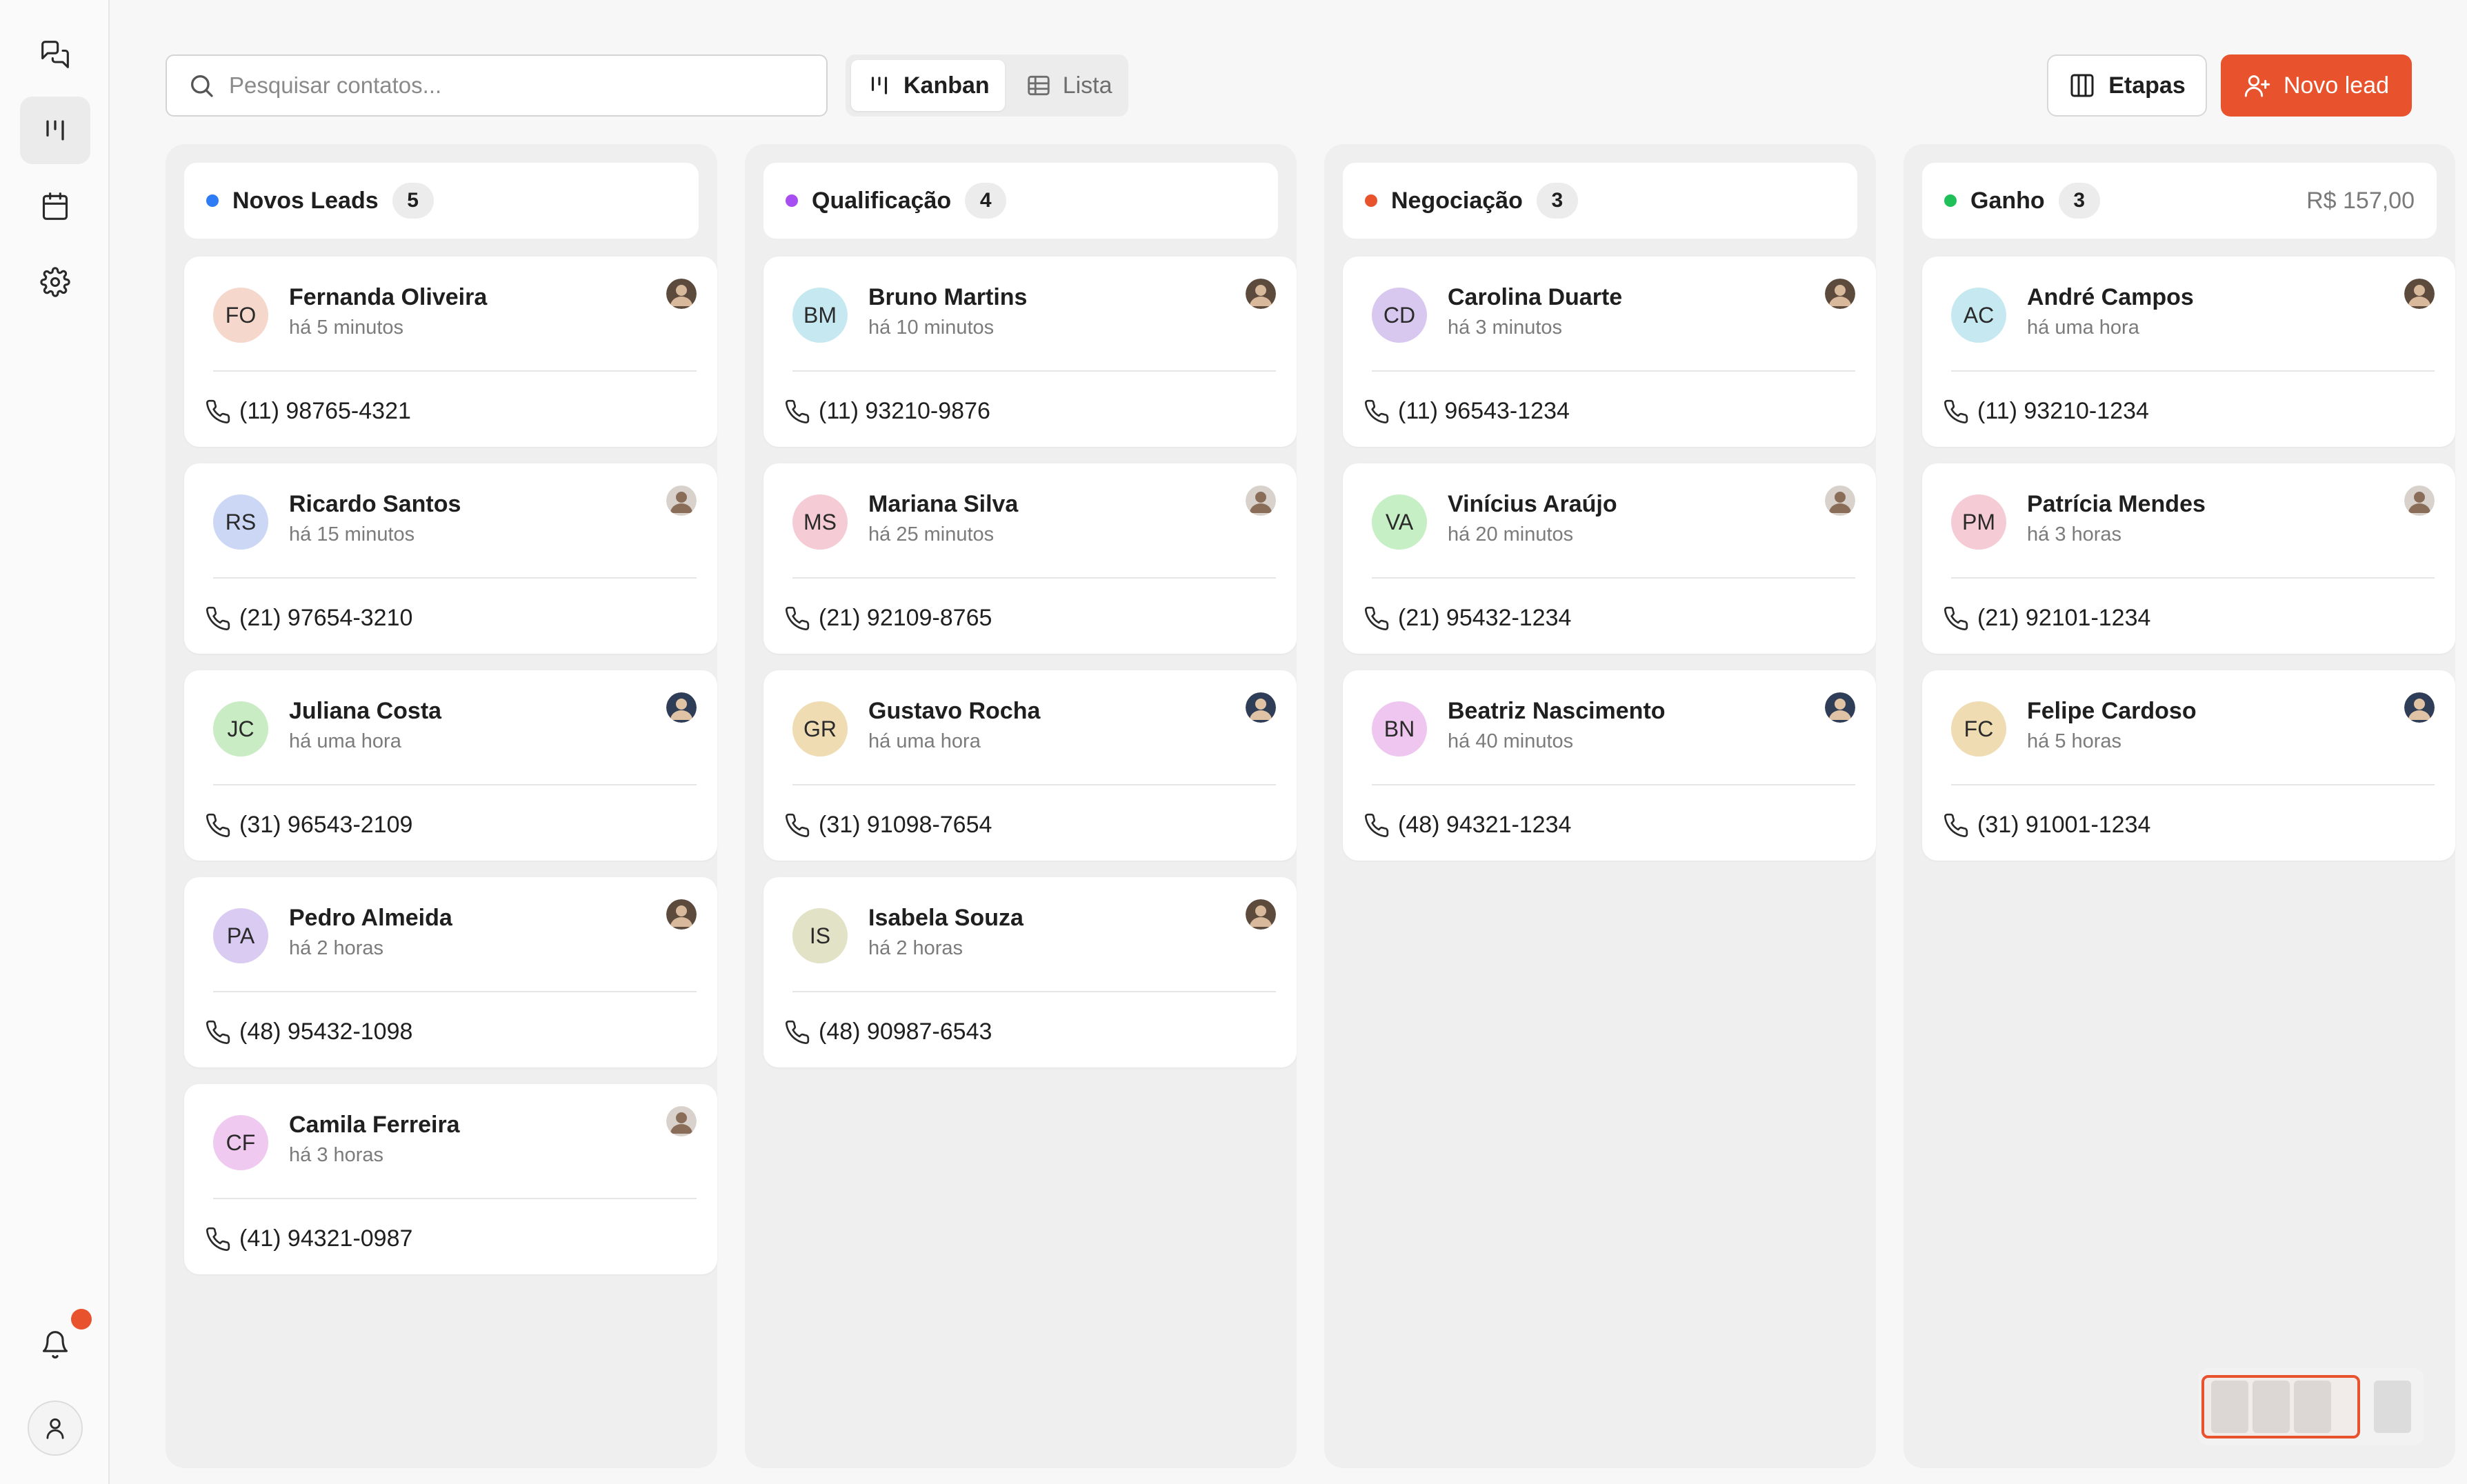  Describe the element at coordinates (375, 504) in the screenshot. I see `lead-name: Ricardo Santos` at that location.